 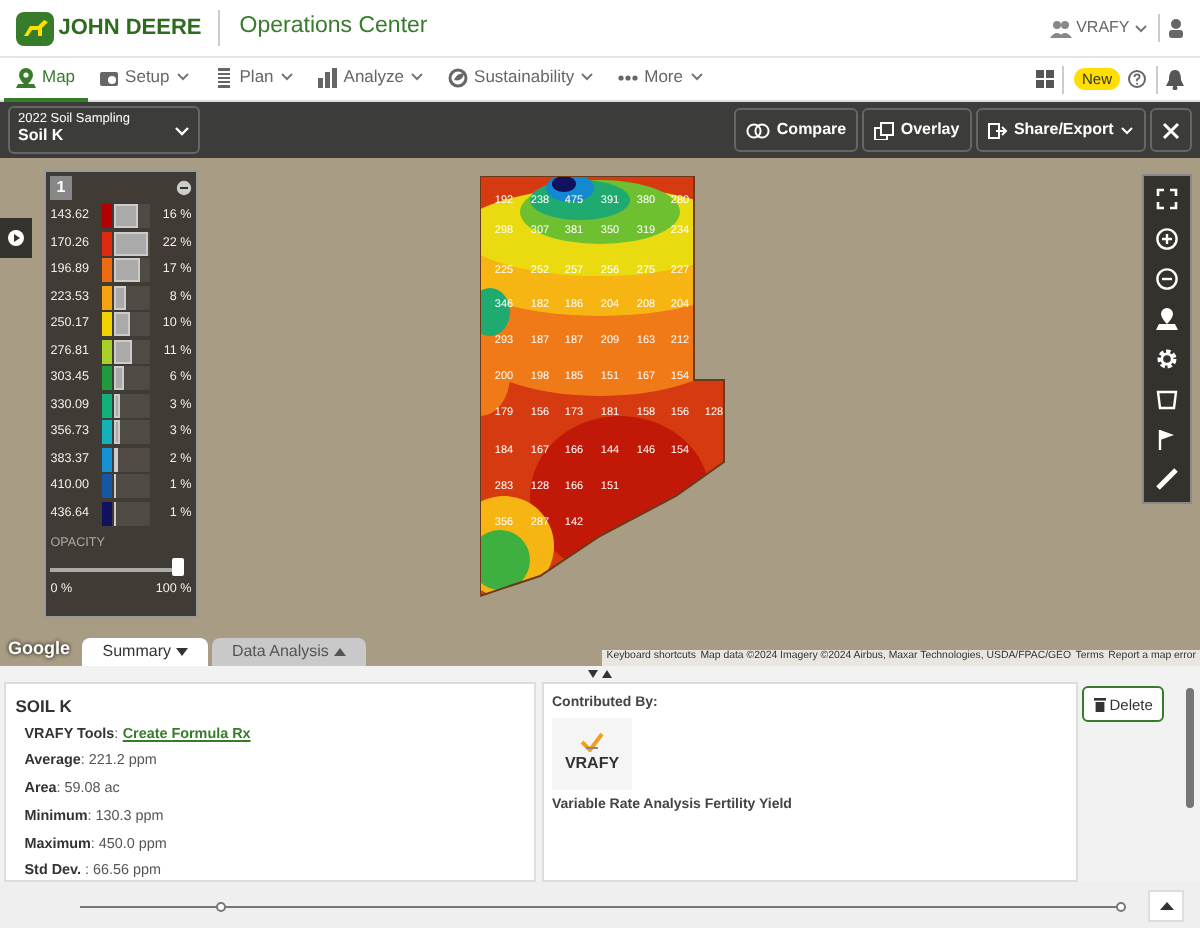 I want to click on settings-icon, so click(x=1167, y=359).